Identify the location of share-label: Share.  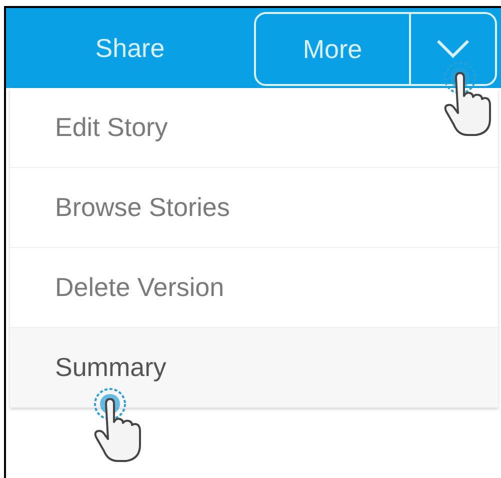
(130, 48).